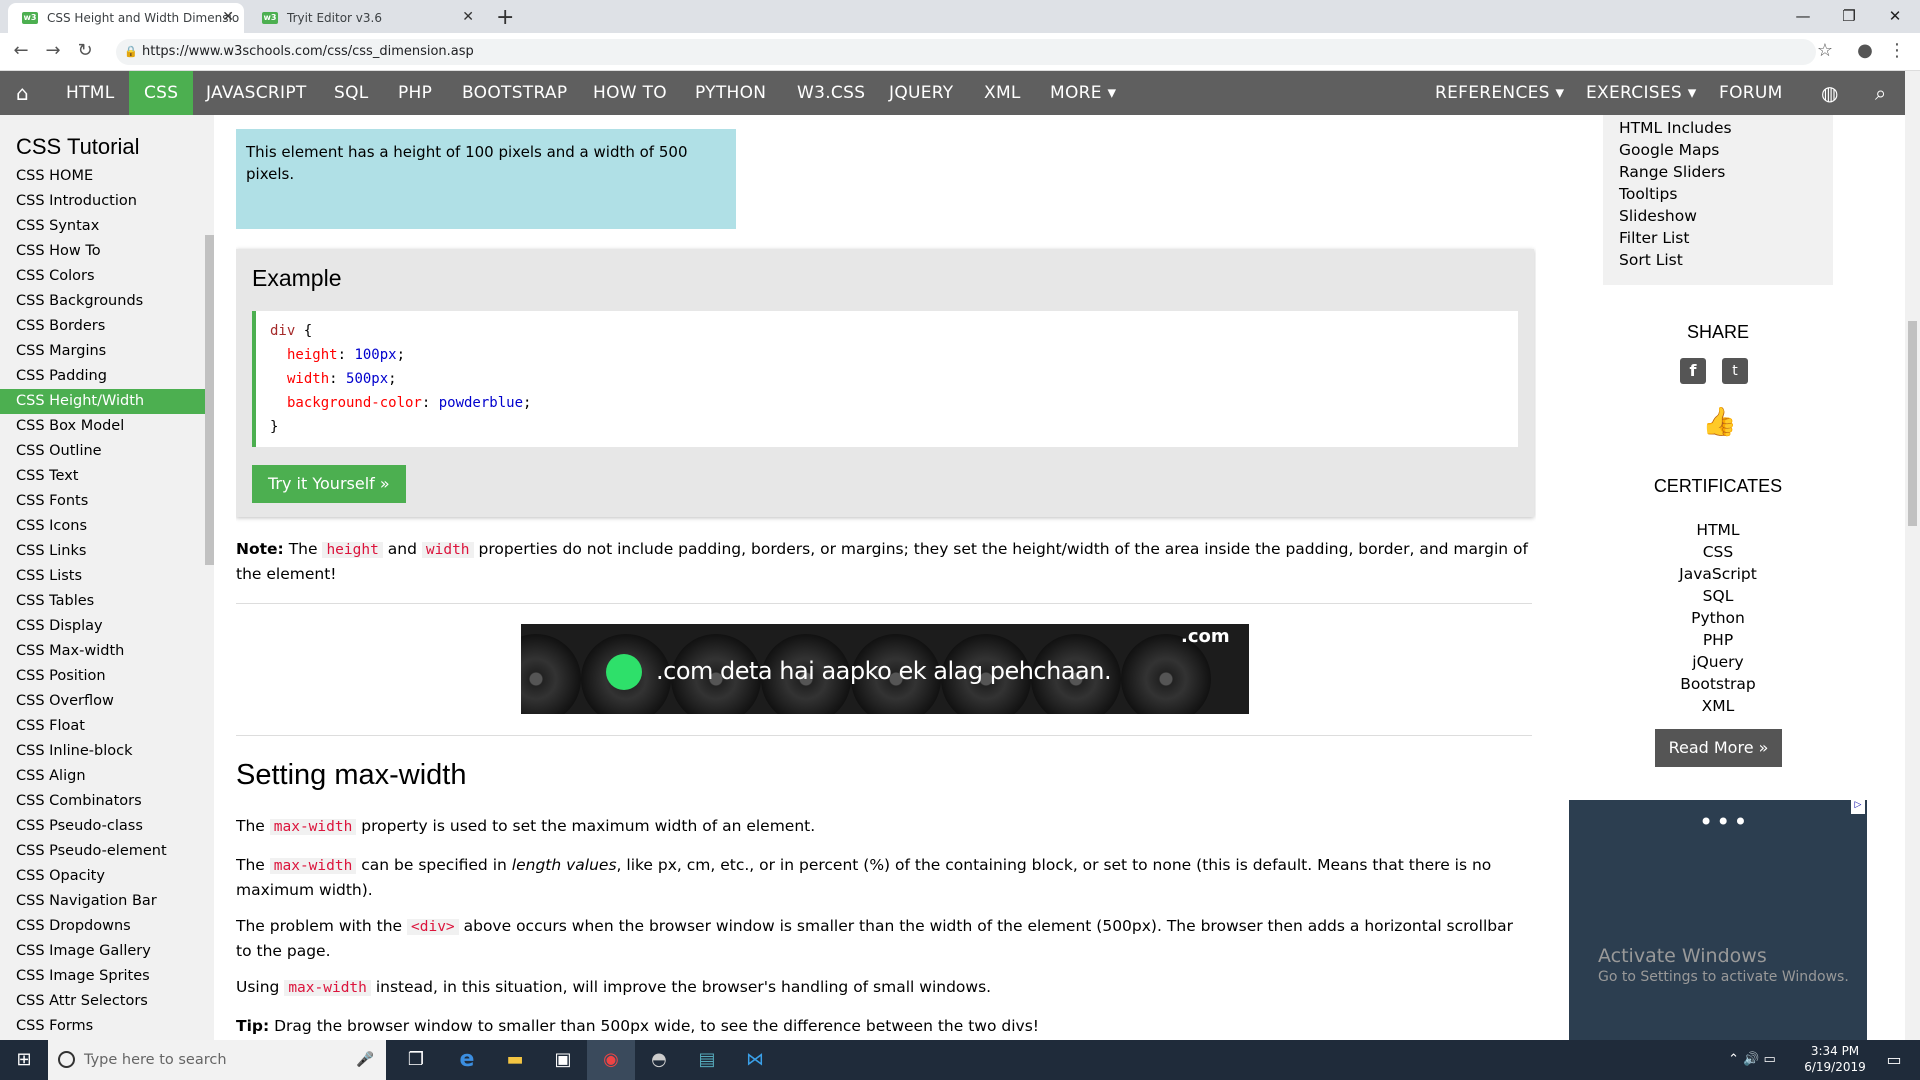  Describe the element at coordinates (514, 93) in the screenshot. I see `nav-bootstrap: BOOTSTRAP` at that location.